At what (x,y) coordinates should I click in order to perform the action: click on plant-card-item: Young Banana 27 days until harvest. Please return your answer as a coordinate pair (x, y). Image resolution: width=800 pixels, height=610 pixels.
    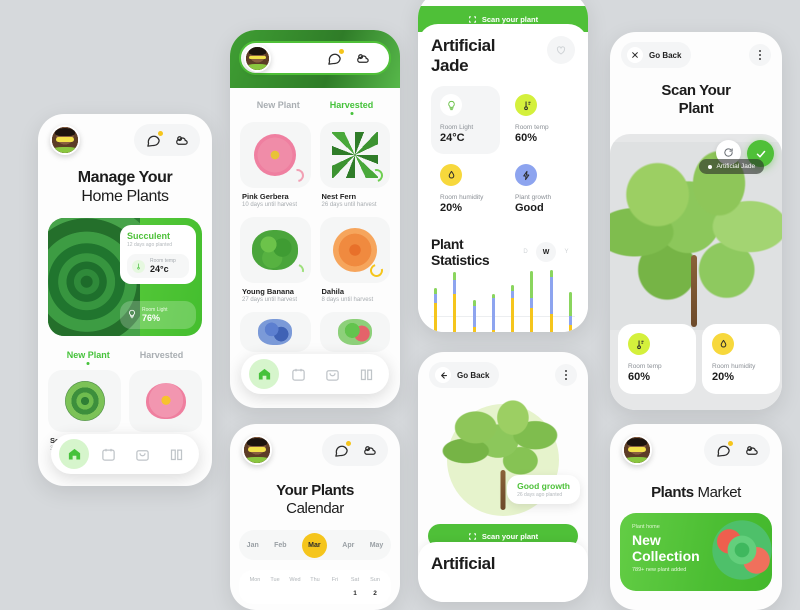
    Looking at the image, I should click on (275, 260).